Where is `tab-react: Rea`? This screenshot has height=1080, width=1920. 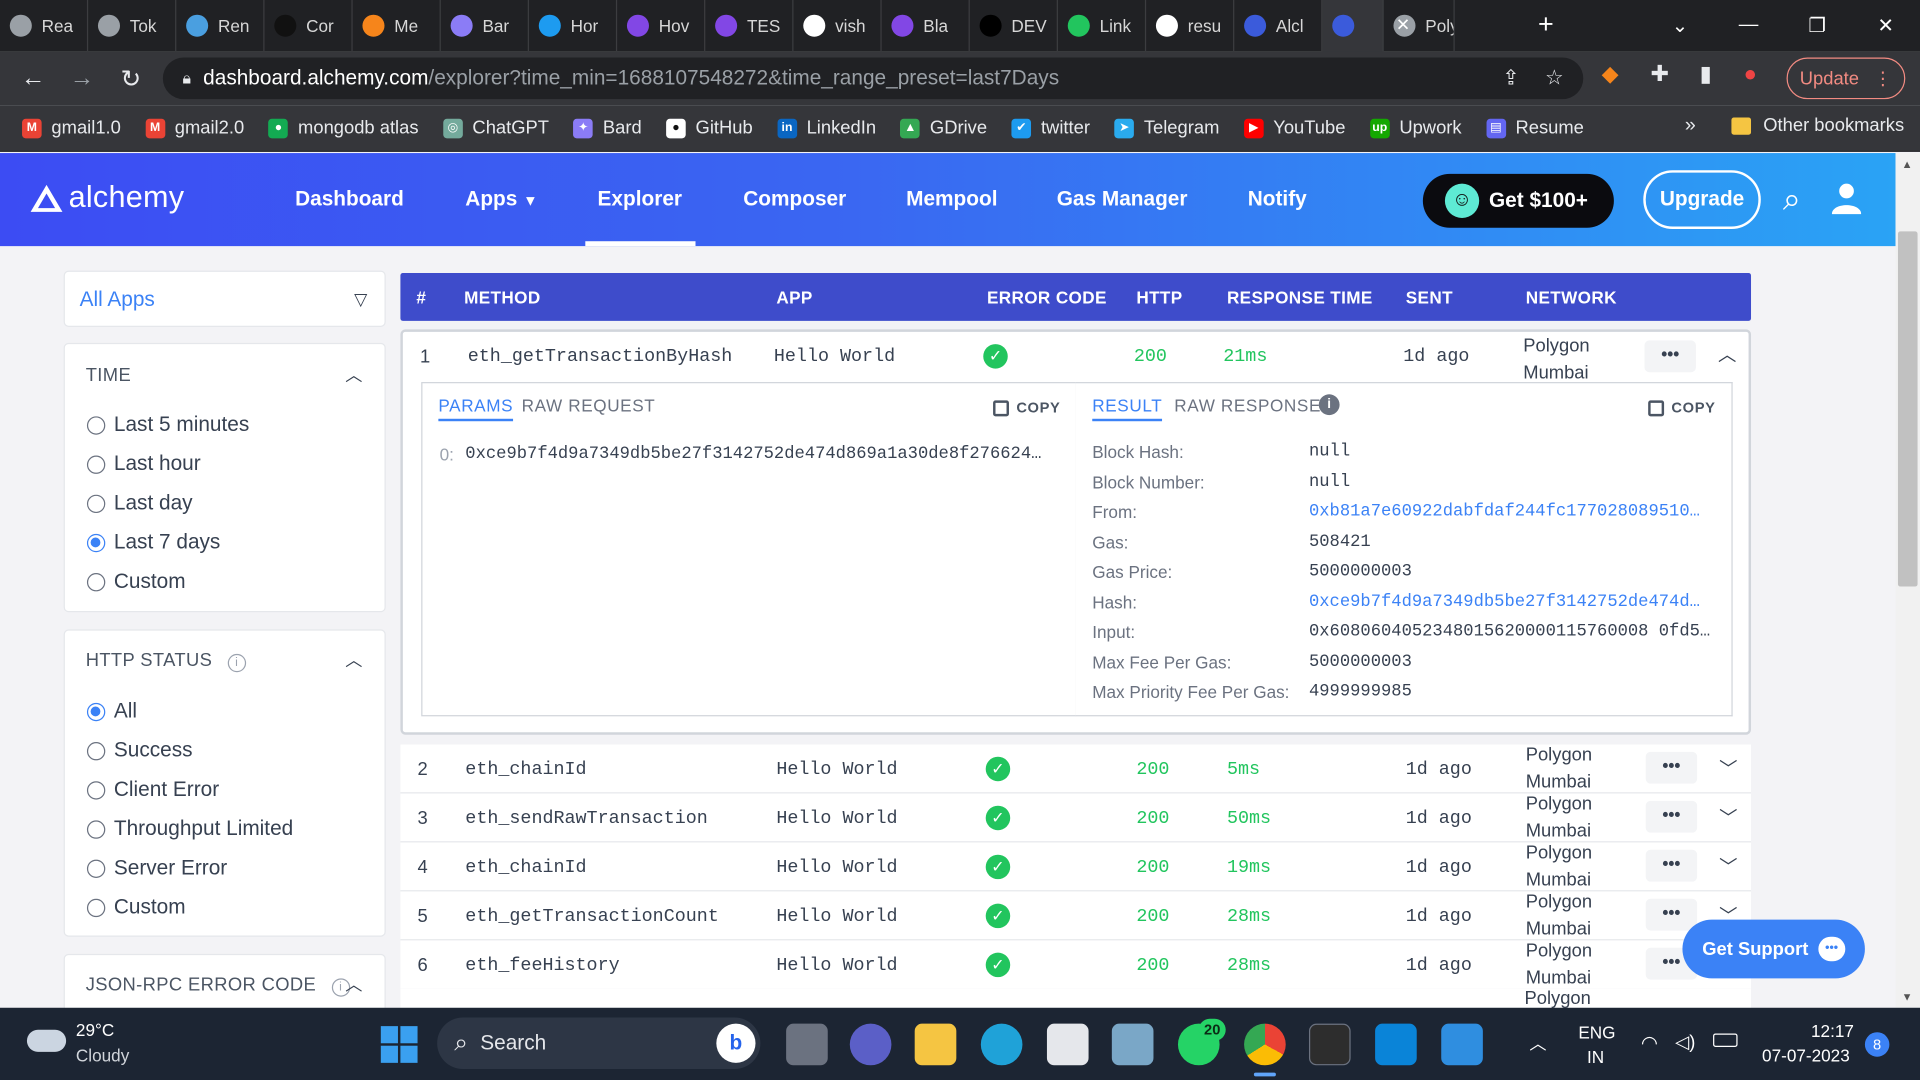
tab-react: Rea is located at coordinates (44, 26).